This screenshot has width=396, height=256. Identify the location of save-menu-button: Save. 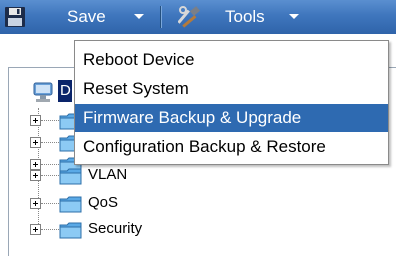
(86, 17).